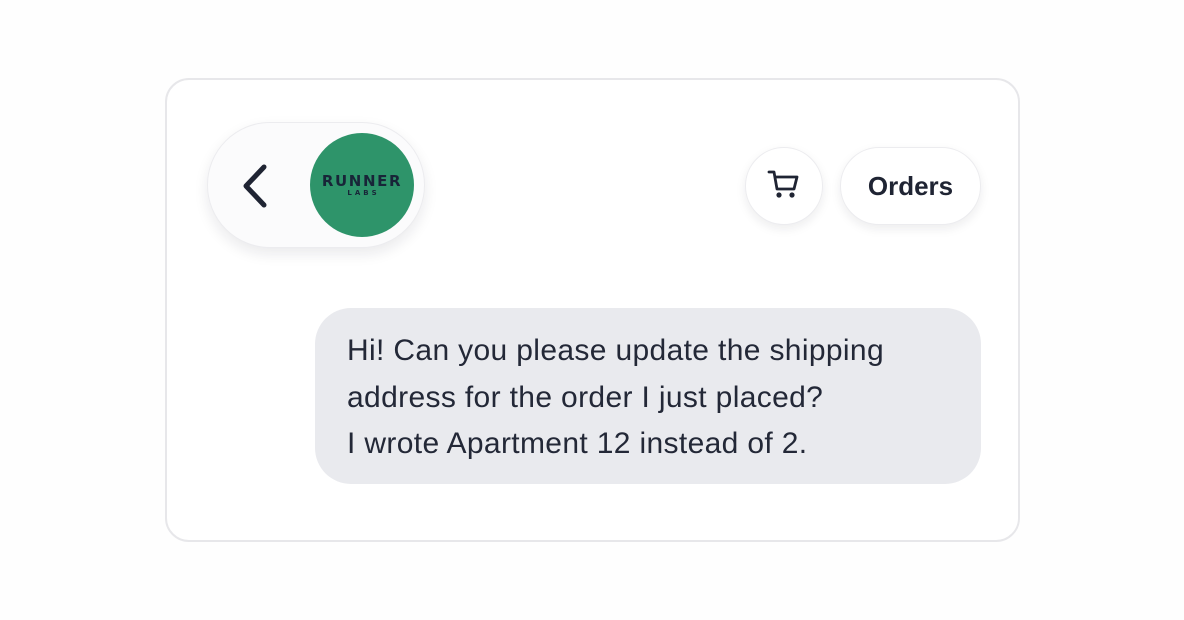 This screenshot has width=1184, height=620. What do you see at coordinates (363, 192) in the screenshot?
I see `brand-logo-sub-text: LABS` at bounding box center [363, 192].